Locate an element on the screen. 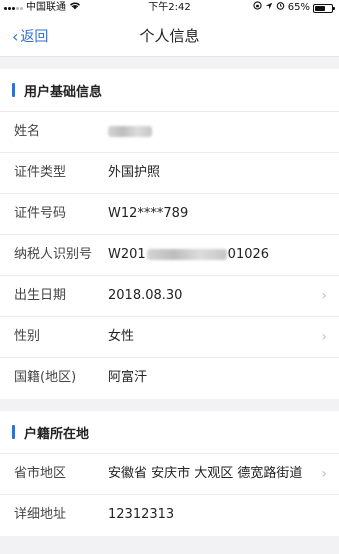 This screenshot has height=554, width=339. row-birth-date: 出生日期 2018.08.30 › is located at coordinates (169, 296).